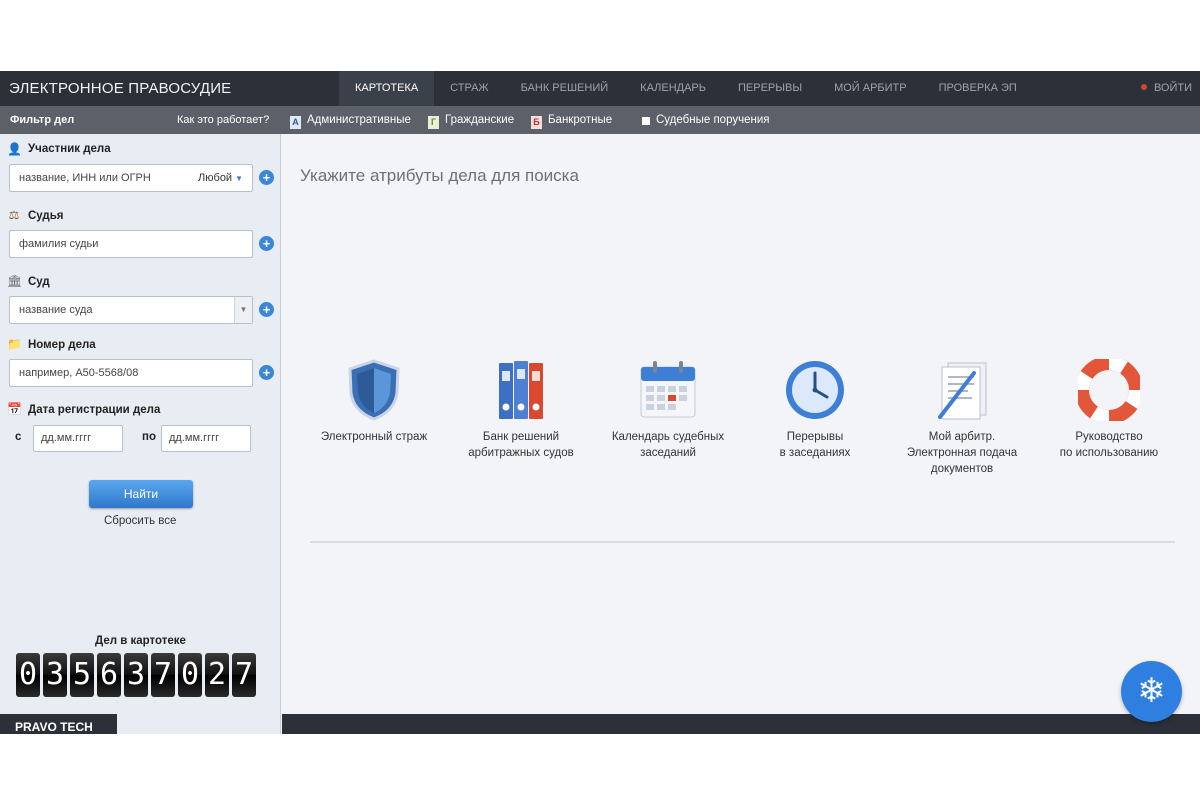 This screenshot has width=1200, height=800. What do you see at coordinates (668, 389) in the screenshot?
I see `calendar-icon` at bounding box center [668, 389].